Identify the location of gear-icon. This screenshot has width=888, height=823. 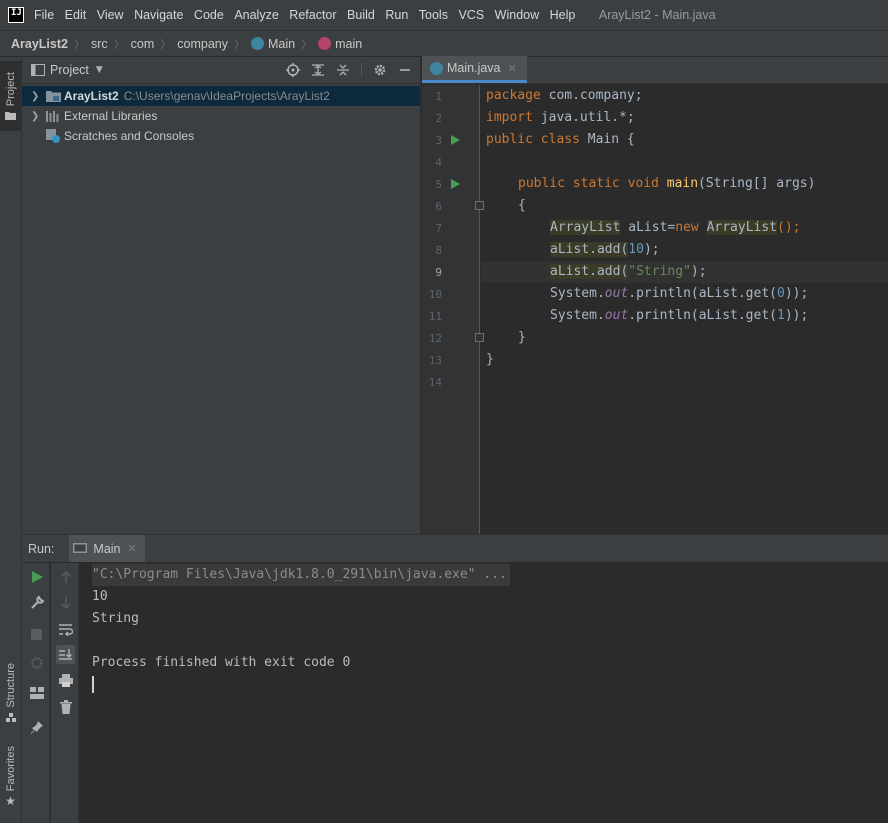
(380, 70).